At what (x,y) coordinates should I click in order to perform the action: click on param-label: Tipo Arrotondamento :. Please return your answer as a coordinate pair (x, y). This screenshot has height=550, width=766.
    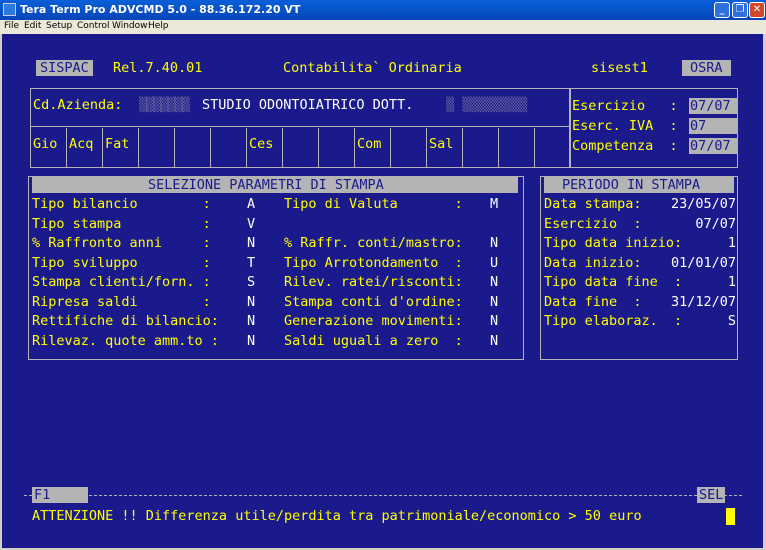
    Looking at the image, I should click on (373, 263).